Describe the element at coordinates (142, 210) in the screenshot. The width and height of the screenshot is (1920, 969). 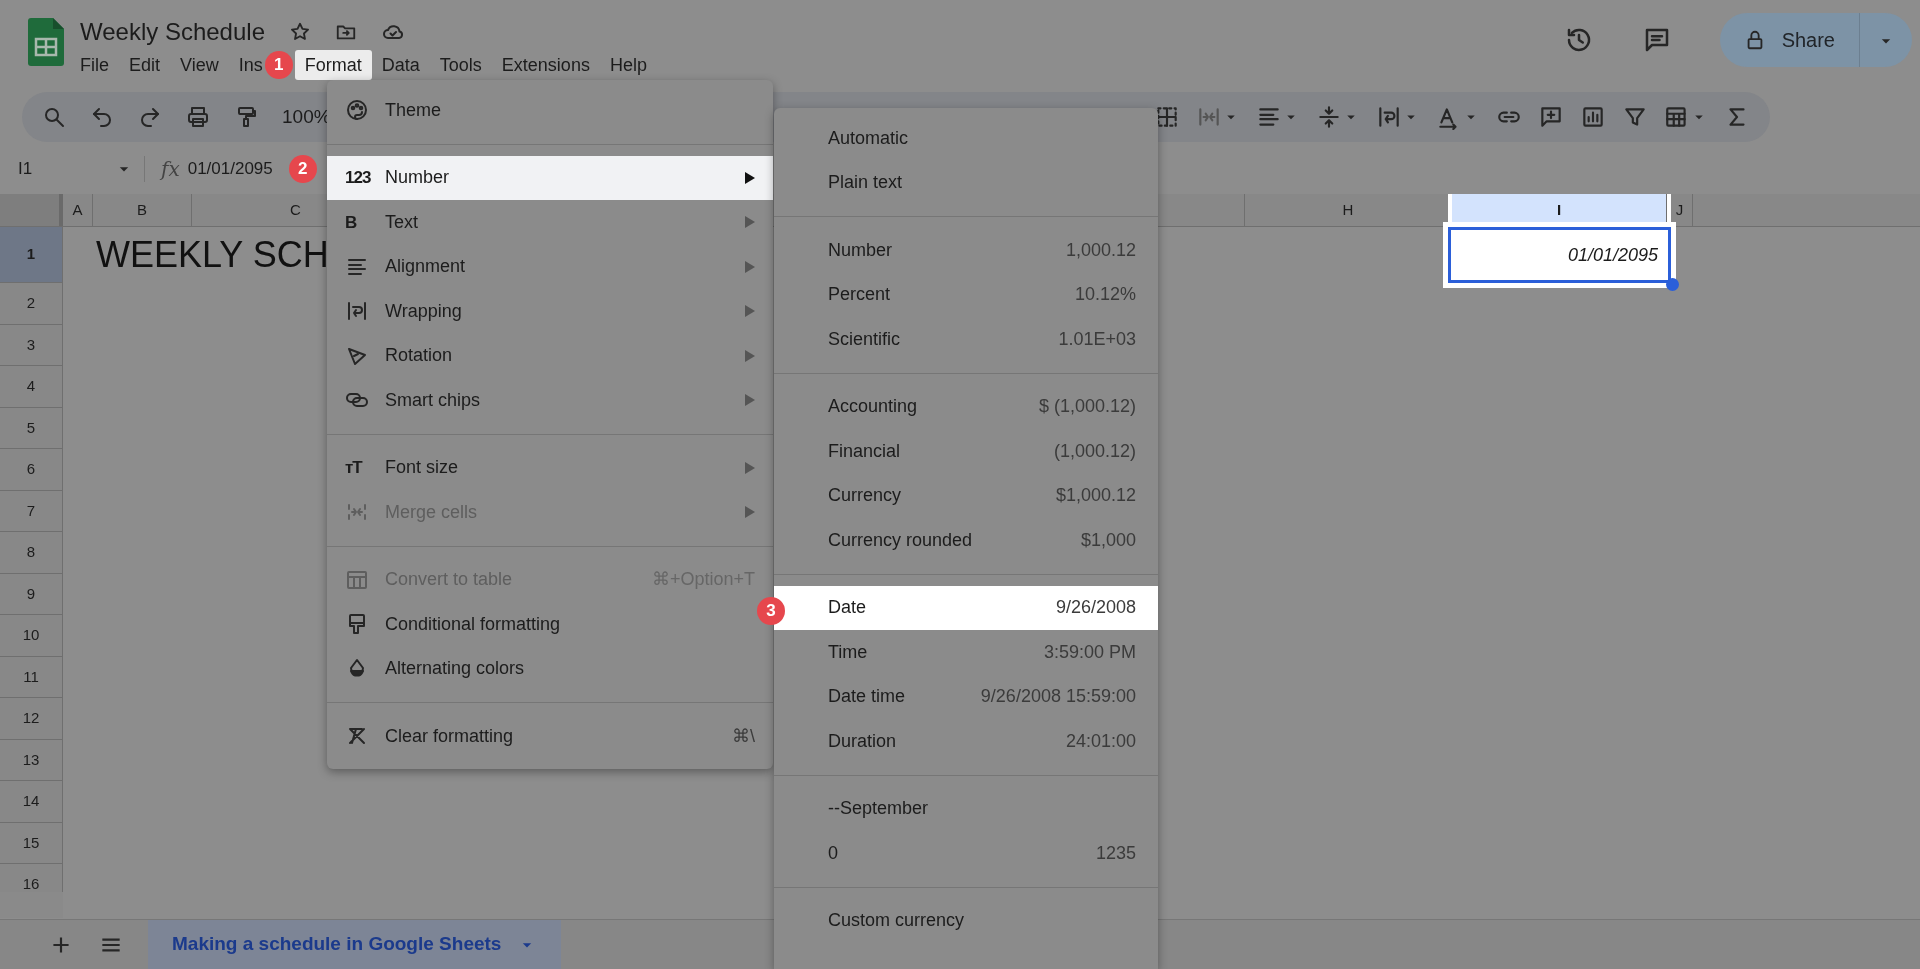
I see `column-header: B` at that location.